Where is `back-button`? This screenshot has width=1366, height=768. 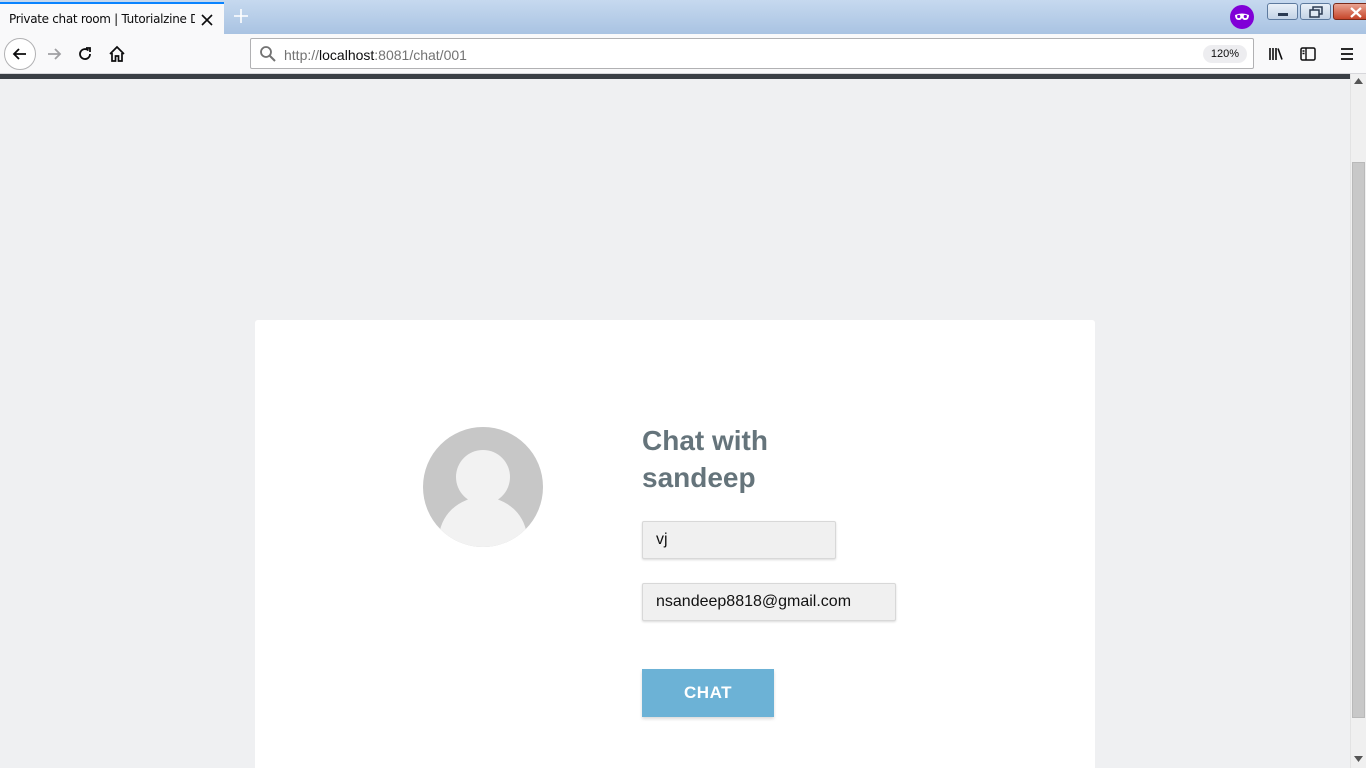
back-button is located at coordinates (20, 54).